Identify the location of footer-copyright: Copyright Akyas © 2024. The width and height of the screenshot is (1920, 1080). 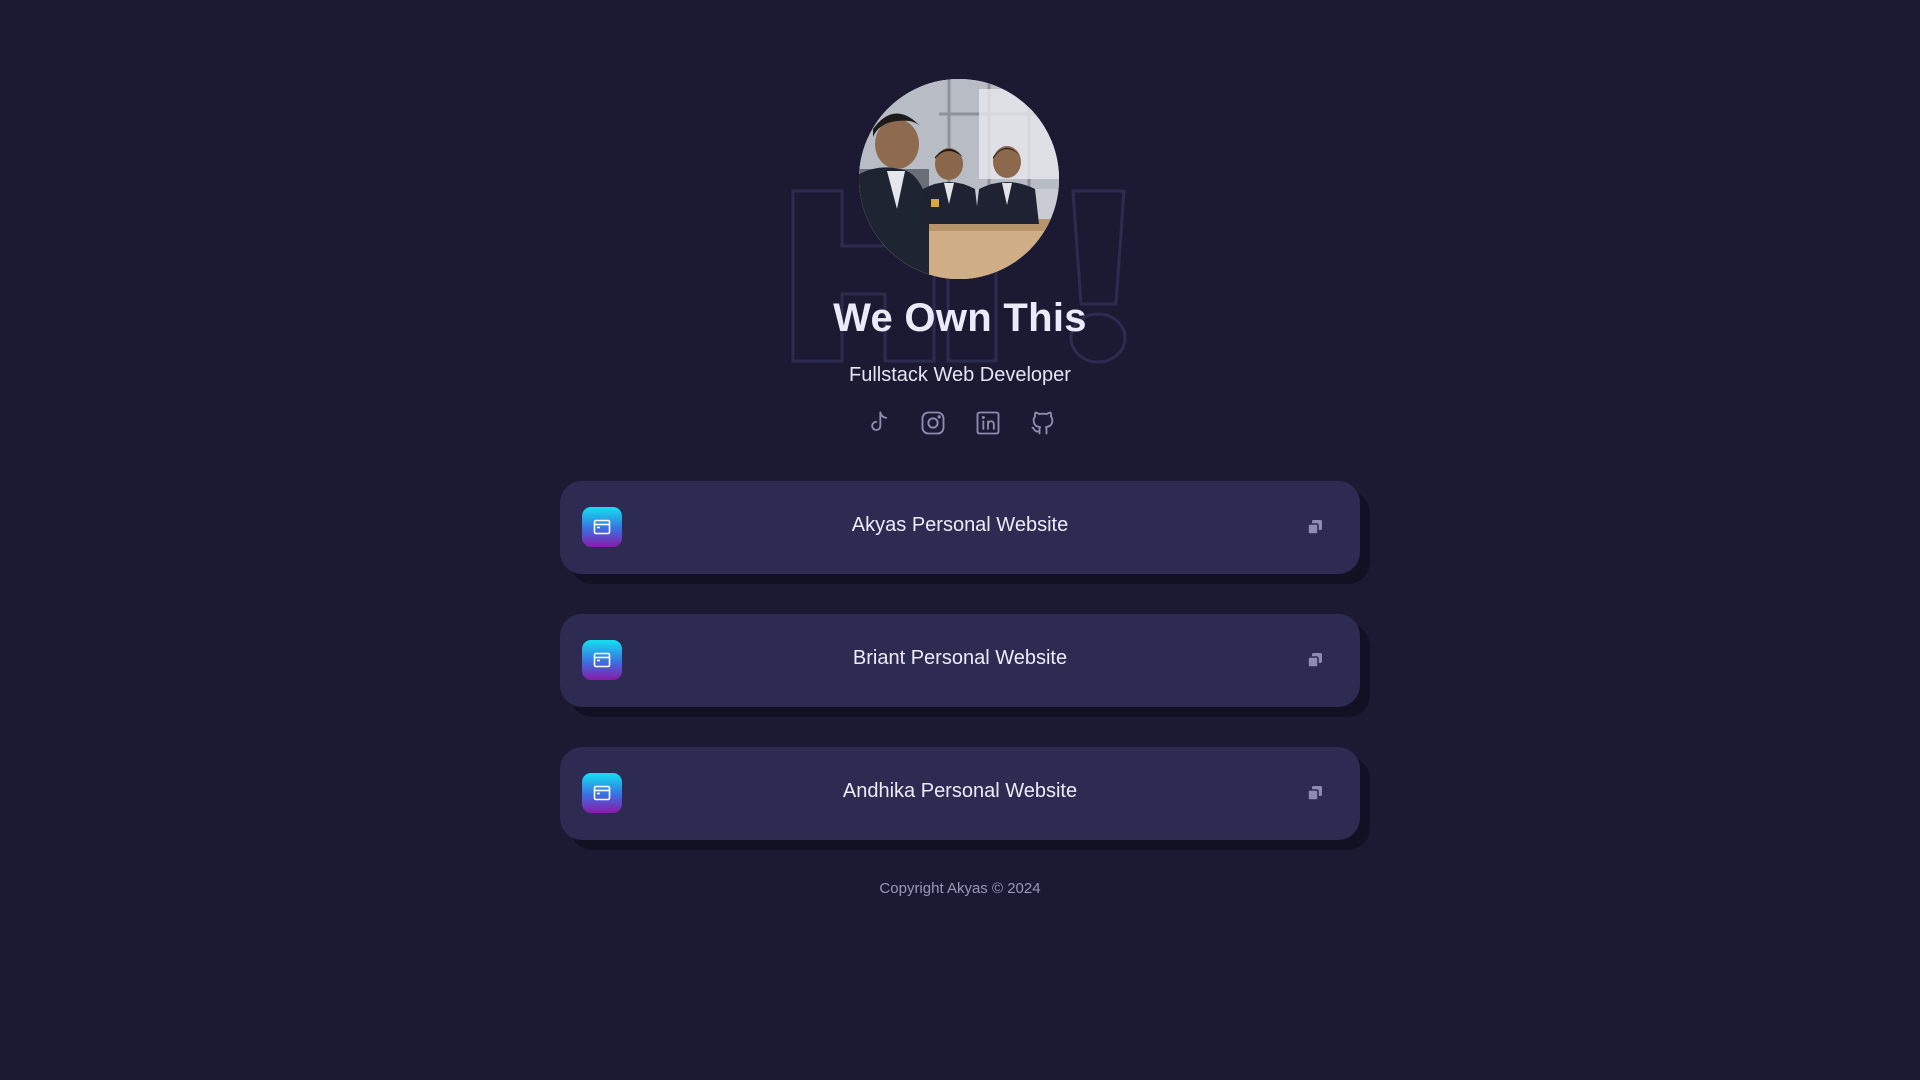
(960, 888).